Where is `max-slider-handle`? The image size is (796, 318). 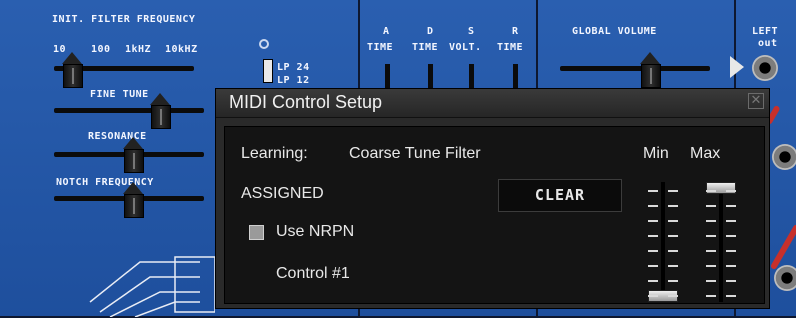 max-slider-handle is located at coordinates (721, 188).